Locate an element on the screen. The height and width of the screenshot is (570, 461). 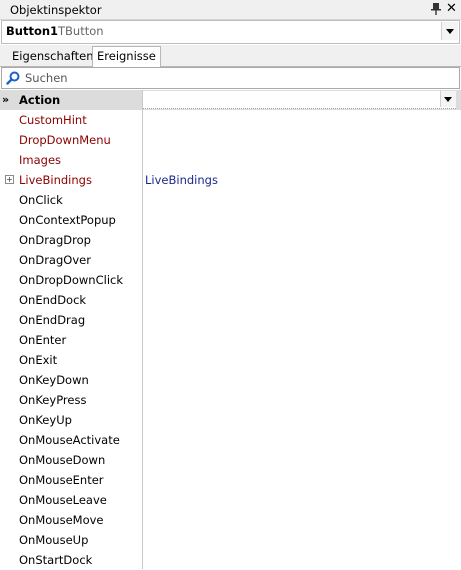
event-row: OnEndDrag is located at coordinates (230, 320).